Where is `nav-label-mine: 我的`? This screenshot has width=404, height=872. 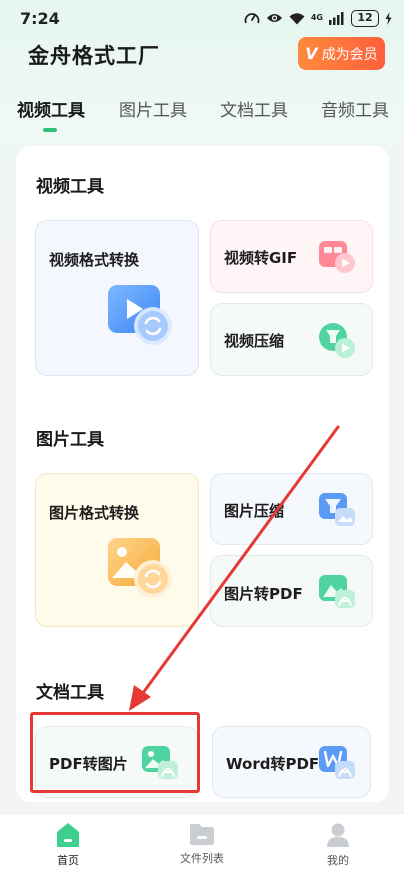 nav-label-mine: 我的 is located at coordinates (338, 860).